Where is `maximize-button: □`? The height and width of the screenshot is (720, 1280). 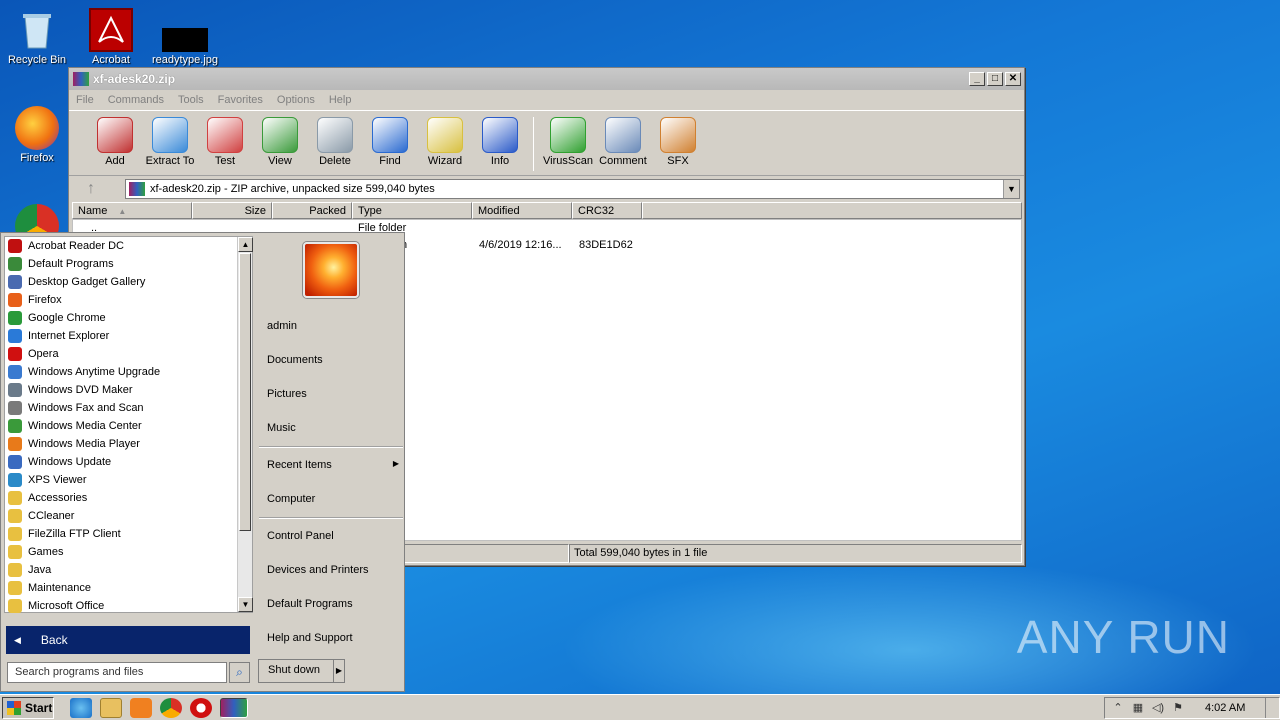 maximize-button: □ is located at coordinates (995, 79).